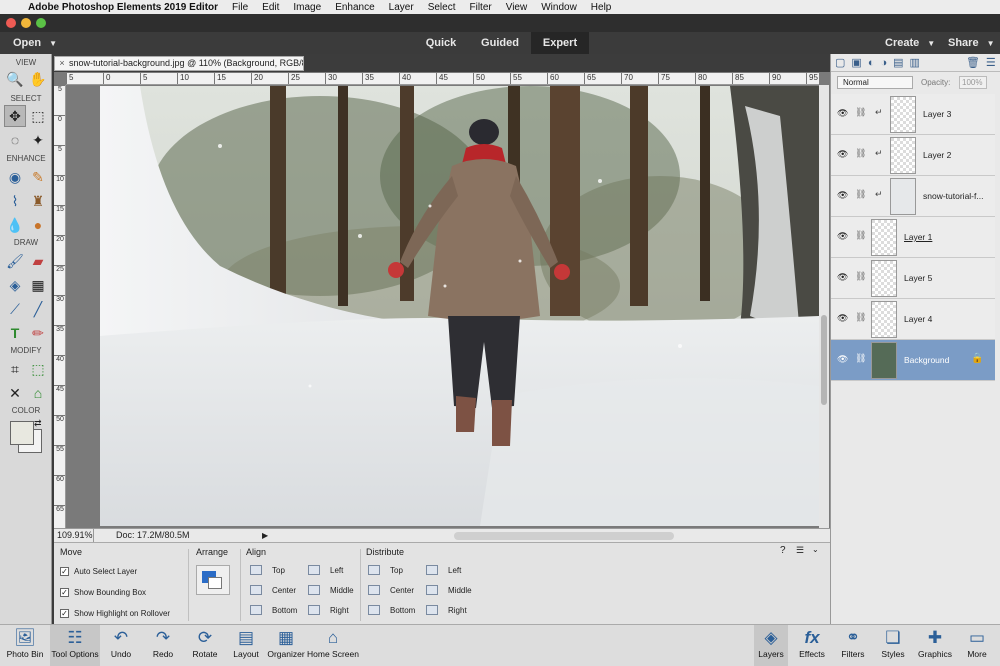 This screenshot has height=666, width=1000. What do you see at coordinates (38, 309) in the screenshot?
I see `line-icon: ╱` at bounding box center [38, 309].